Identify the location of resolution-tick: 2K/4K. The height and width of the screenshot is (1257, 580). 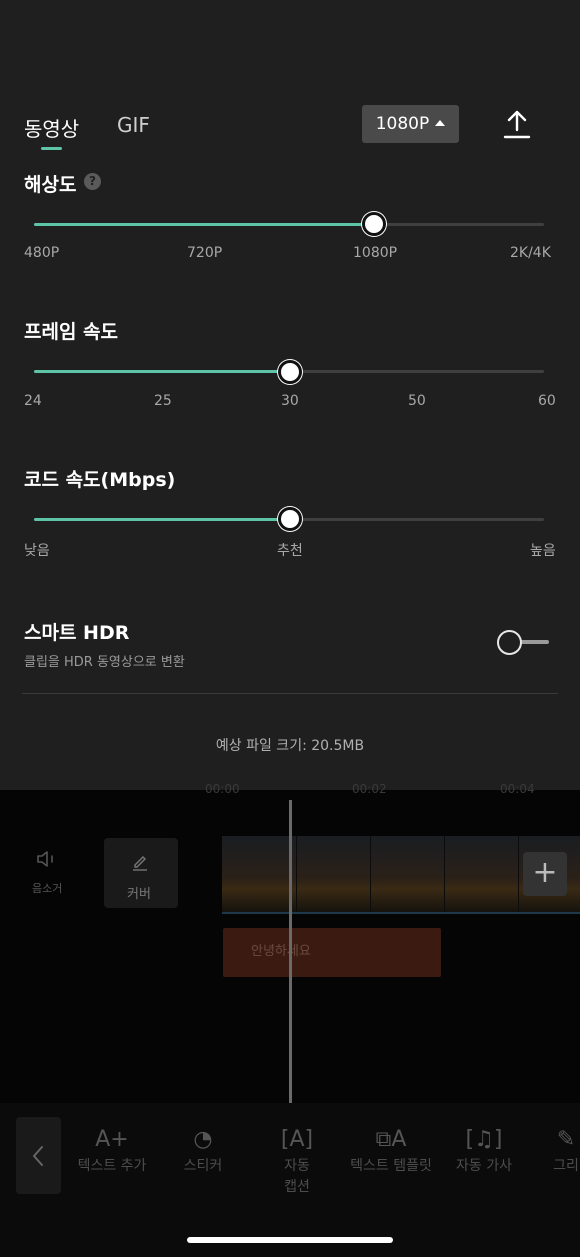
(530, 253).